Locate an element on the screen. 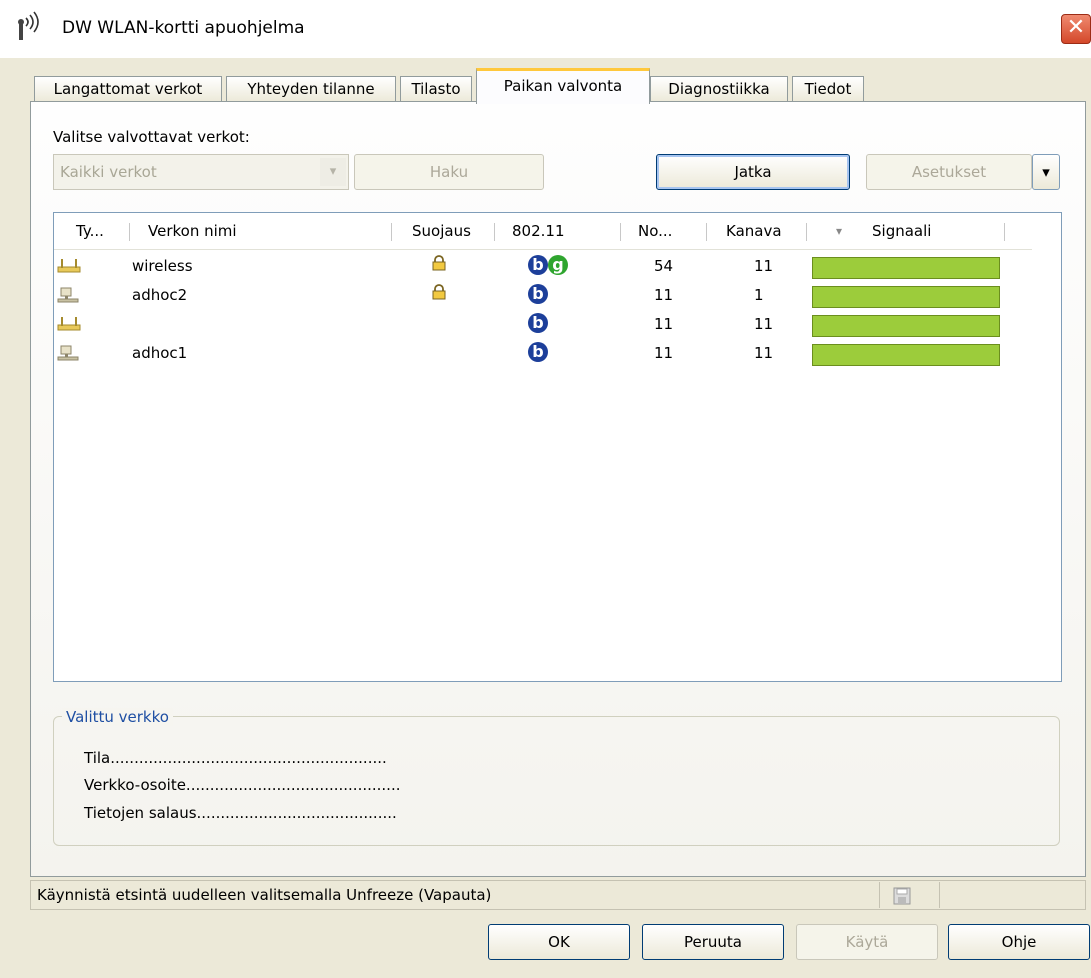  column-header-802-11: 802.11 is located at coordinates (538, 231).